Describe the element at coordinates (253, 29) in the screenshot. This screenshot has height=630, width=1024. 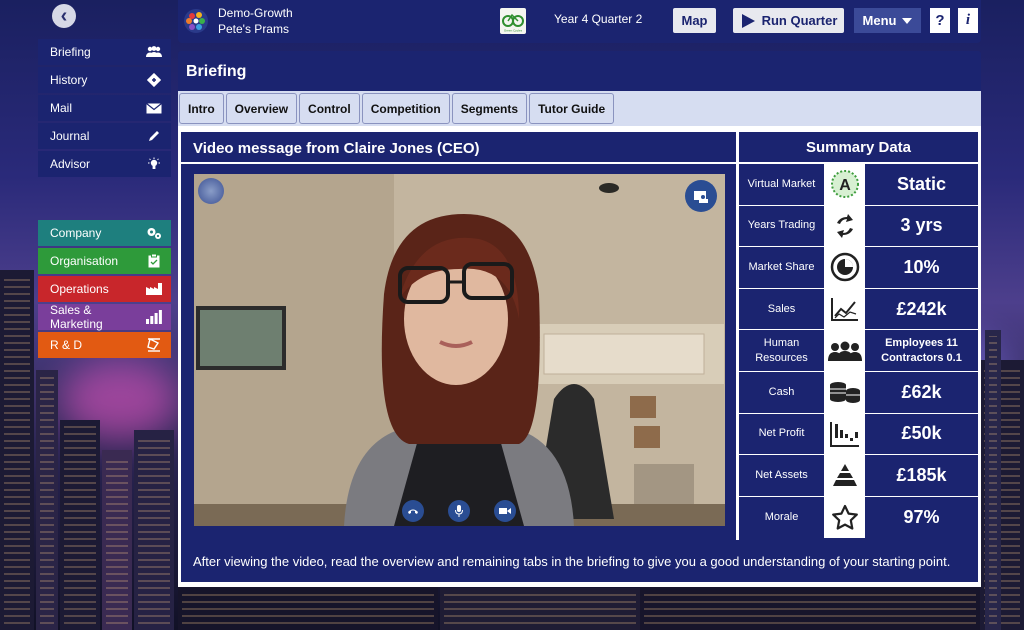
I see `company-name: Pete's Prams` at that location.